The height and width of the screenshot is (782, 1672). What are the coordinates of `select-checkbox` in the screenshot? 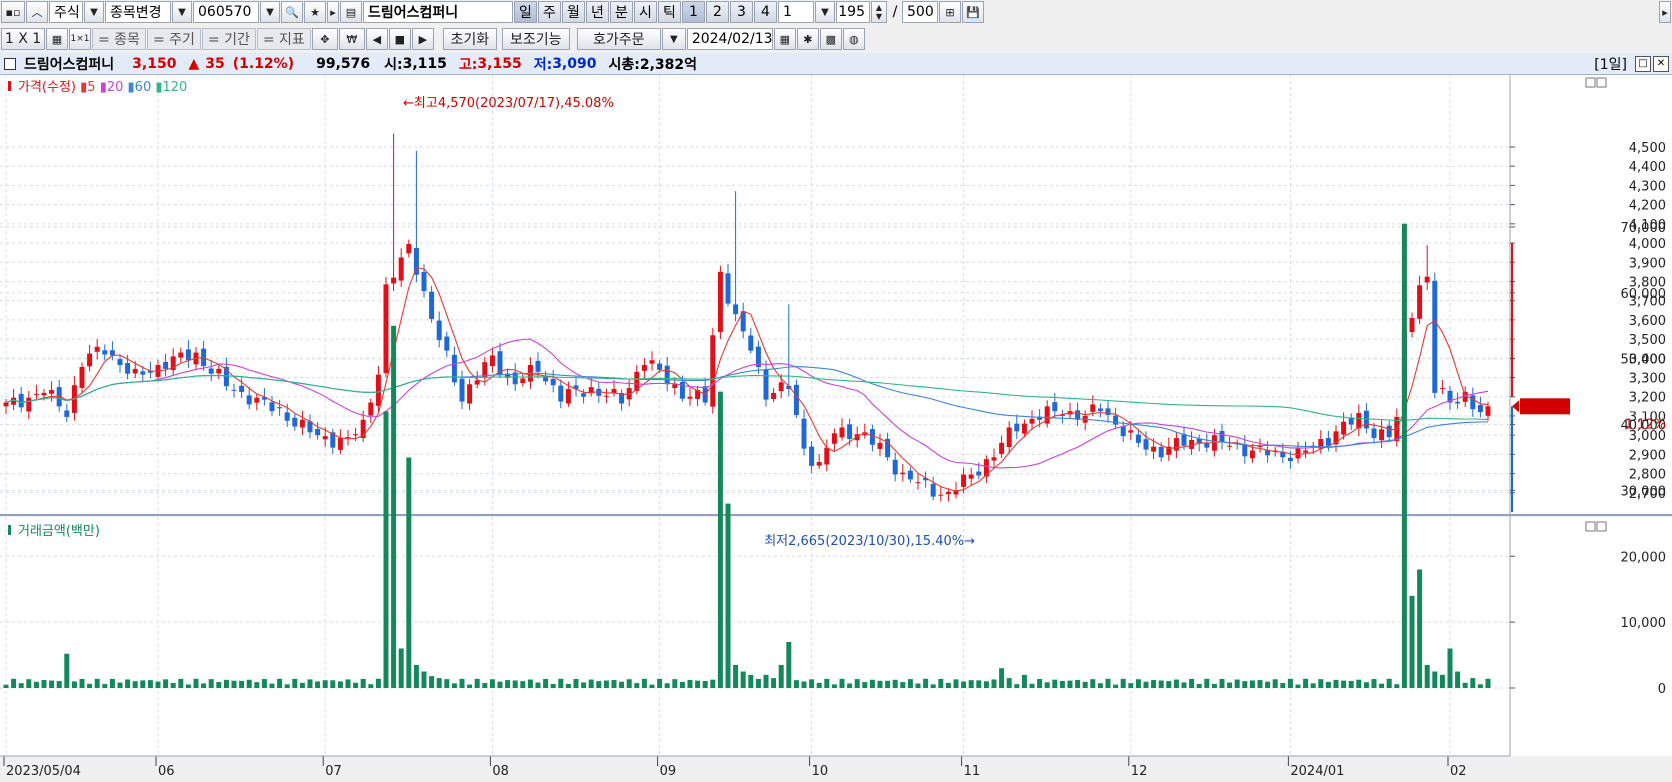 It's located at (10, 63).